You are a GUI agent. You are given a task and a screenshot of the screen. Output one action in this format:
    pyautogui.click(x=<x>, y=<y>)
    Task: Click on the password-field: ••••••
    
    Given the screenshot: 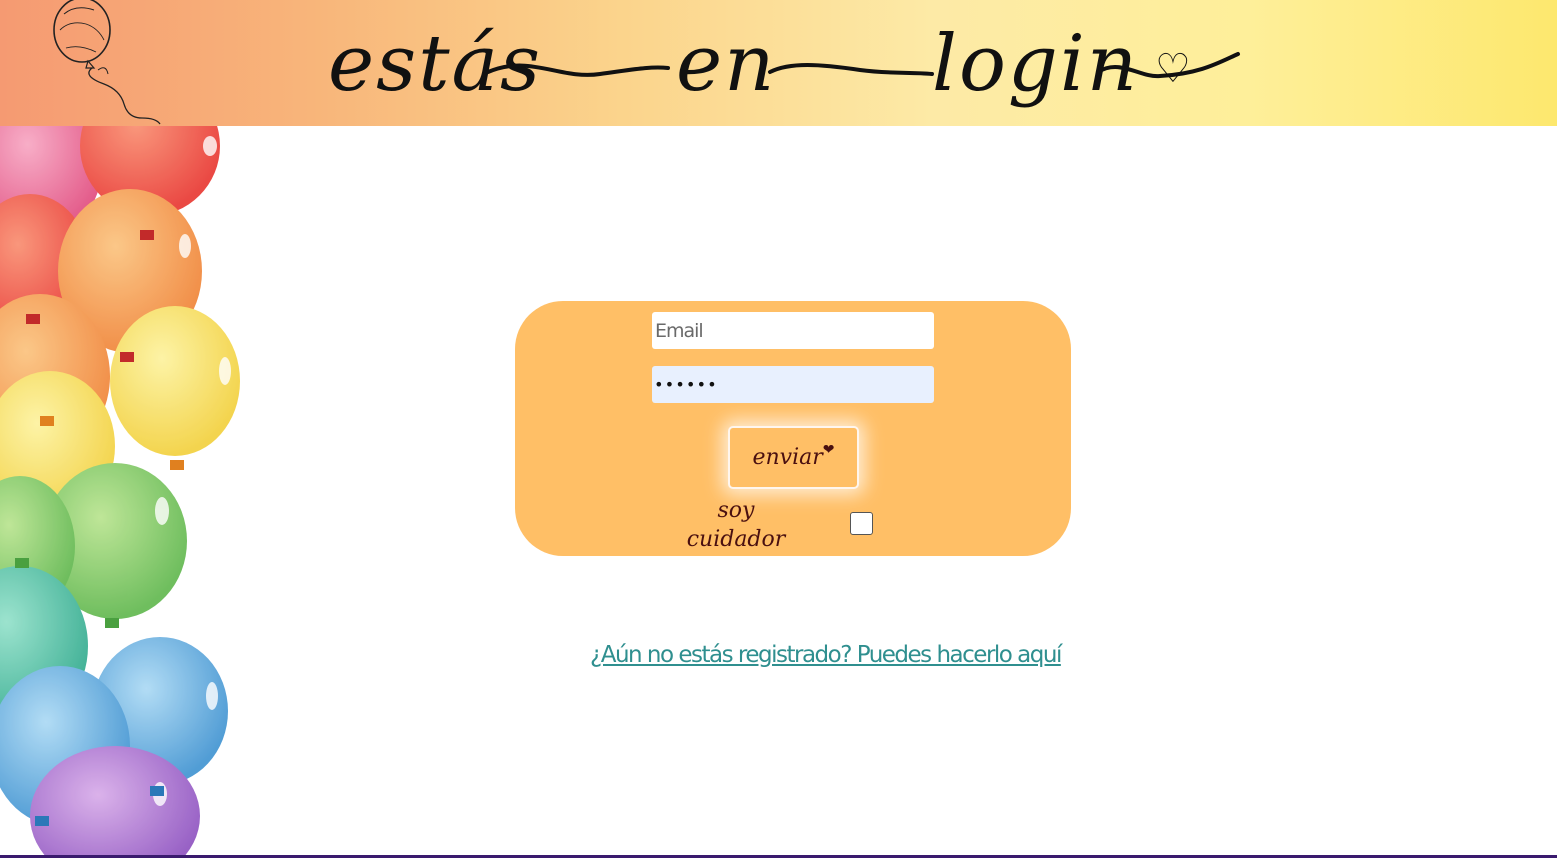 What is the action you would take?
    pyautogui.click(x=793, y=384)
    